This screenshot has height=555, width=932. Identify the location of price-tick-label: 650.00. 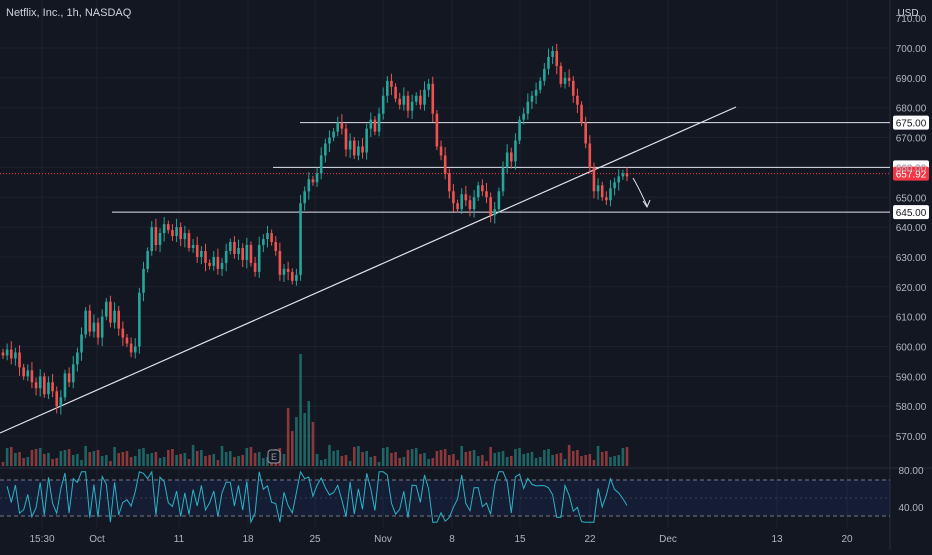
(911, 198).